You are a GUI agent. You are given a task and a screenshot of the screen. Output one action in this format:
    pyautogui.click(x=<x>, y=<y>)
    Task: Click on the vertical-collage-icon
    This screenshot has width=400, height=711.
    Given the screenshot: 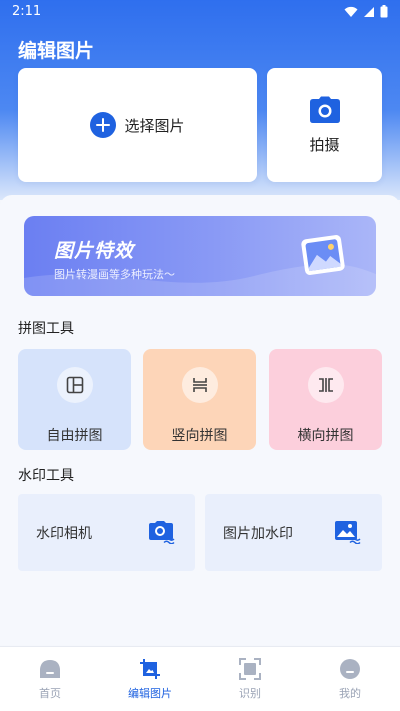 What is the action you would take?
    pyautogui.click(x=199, y=385)
    